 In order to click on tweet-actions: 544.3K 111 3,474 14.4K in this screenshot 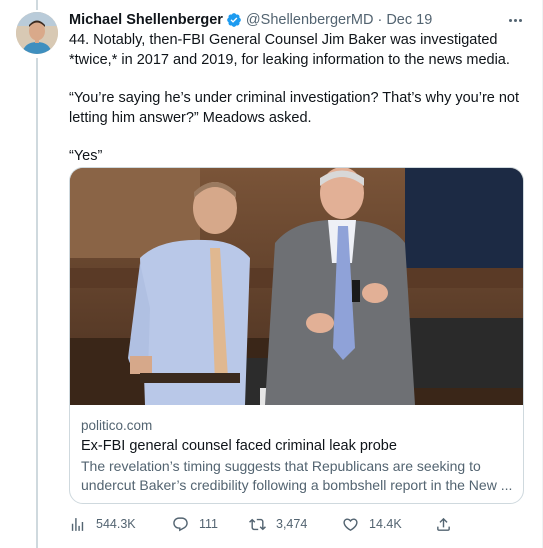, I will do `click(279, 524)`.